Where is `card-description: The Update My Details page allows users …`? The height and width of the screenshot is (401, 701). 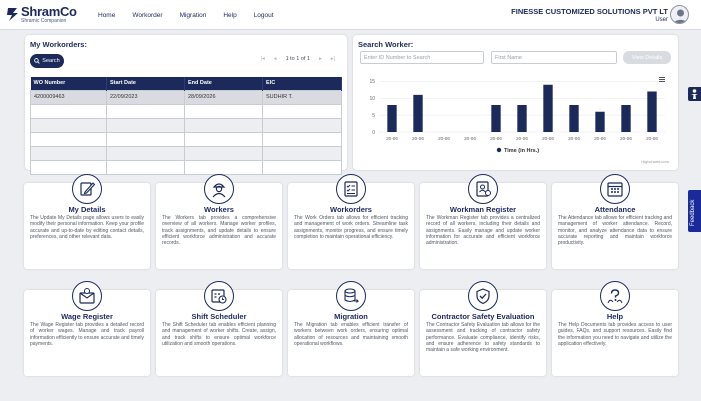
card-description: The Update My Details page allows users … is located at coordinates (87, 227).